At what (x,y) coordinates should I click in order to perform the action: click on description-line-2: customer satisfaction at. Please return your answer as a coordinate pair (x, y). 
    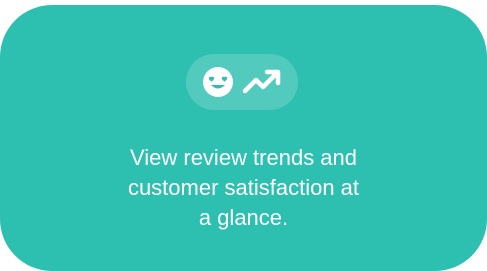
    Looking at the image, I should click on (243, 187).